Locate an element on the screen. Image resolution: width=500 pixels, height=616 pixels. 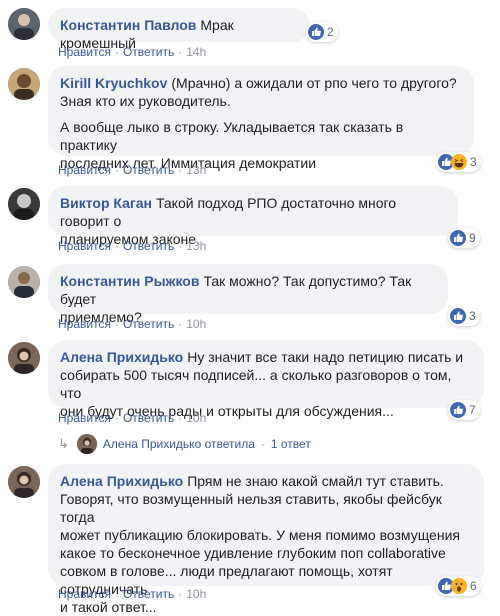
timestamp: 14h is located at coordinates (196, 52).